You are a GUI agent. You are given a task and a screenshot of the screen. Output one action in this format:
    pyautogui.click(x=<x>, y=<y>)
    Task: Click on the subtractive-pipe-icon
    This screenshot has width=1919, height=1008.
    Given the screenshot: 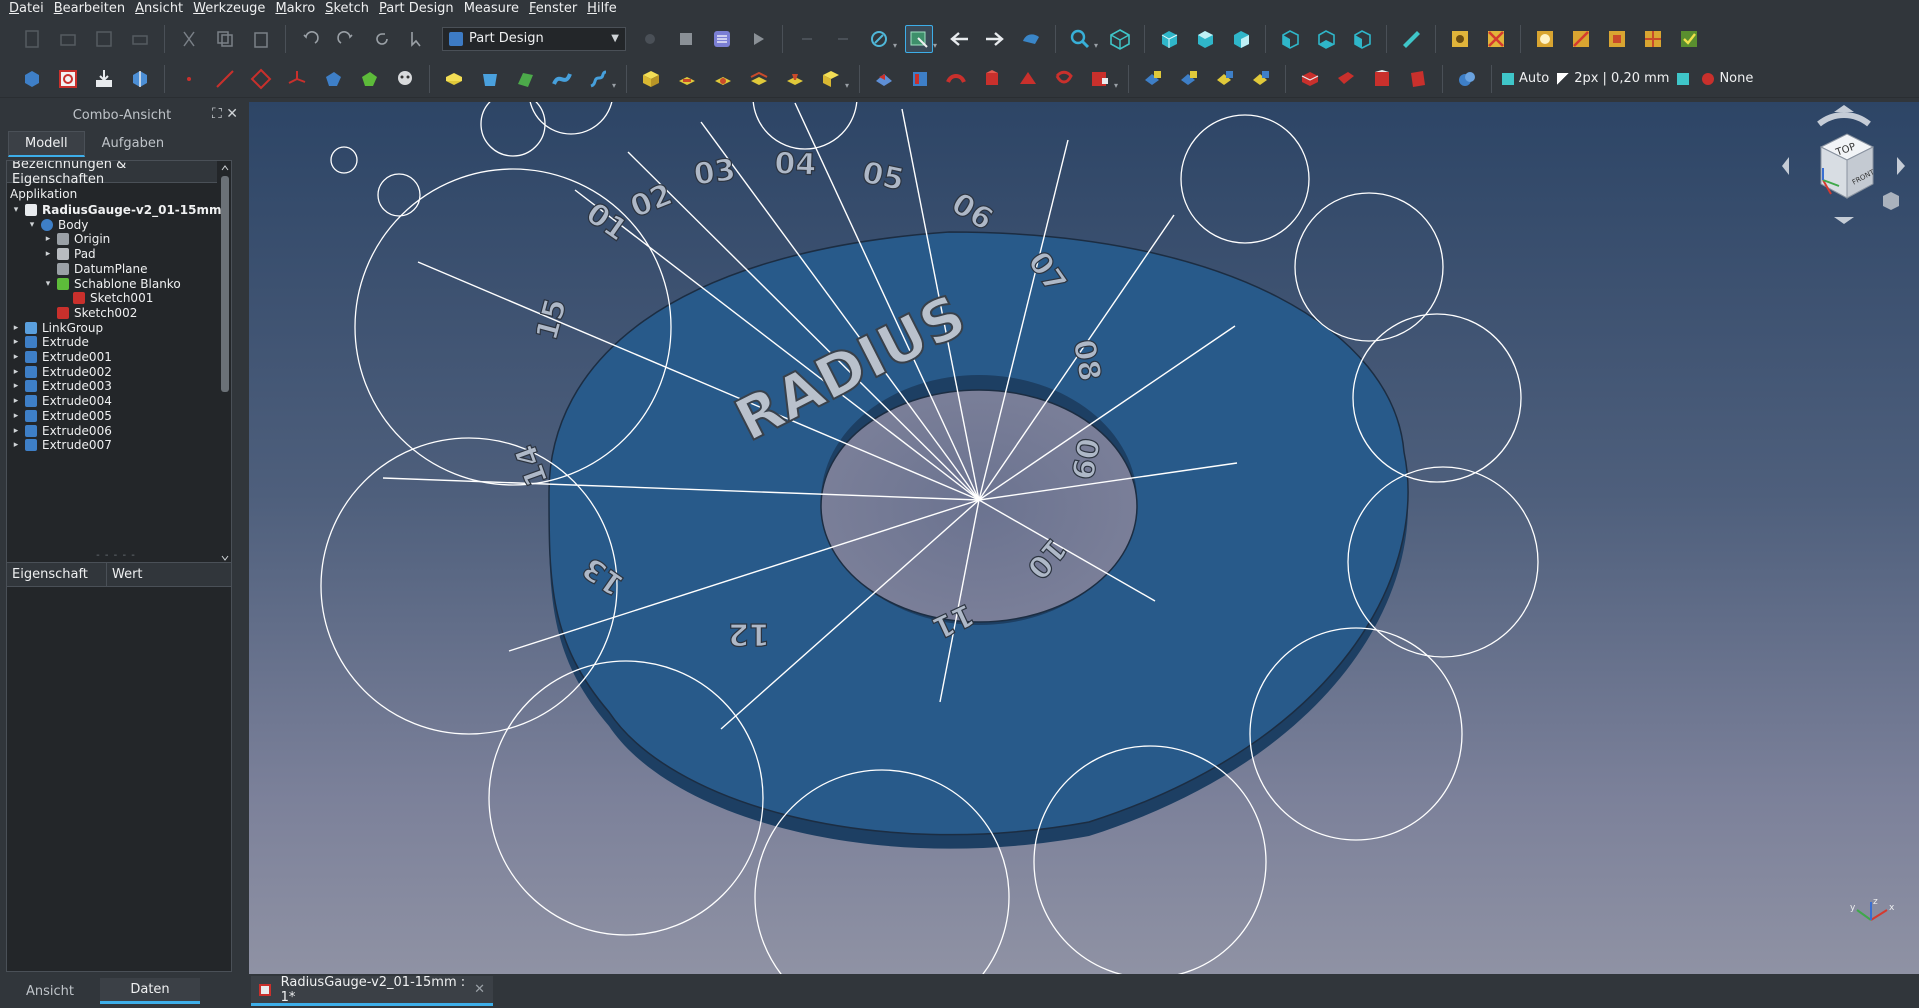 What is the action you would take?
    pyautogui.click(x=831, y=79)
    